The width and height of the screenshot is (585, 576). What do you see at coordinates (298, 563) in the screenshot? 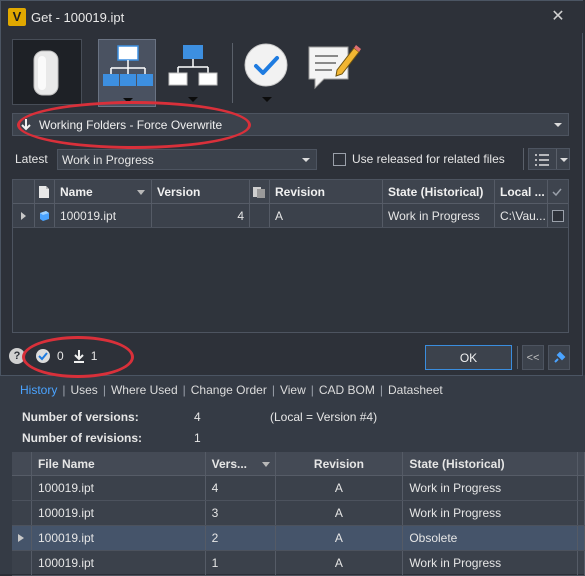
I see `table-row: 100019.ipt 1 A Work in Progress` at bounding box center [298, 563].